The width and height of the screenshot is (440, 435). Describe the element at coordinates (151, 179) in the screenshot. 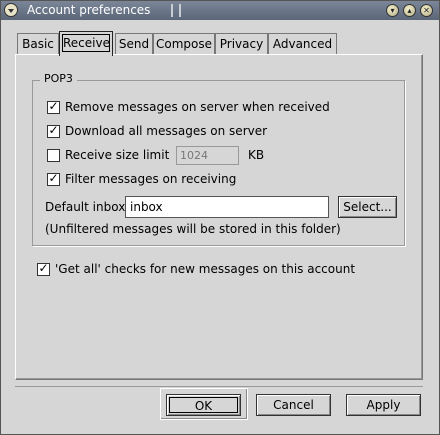

I see `filter-on-receive-label: Filter messages on receiving` at that location.